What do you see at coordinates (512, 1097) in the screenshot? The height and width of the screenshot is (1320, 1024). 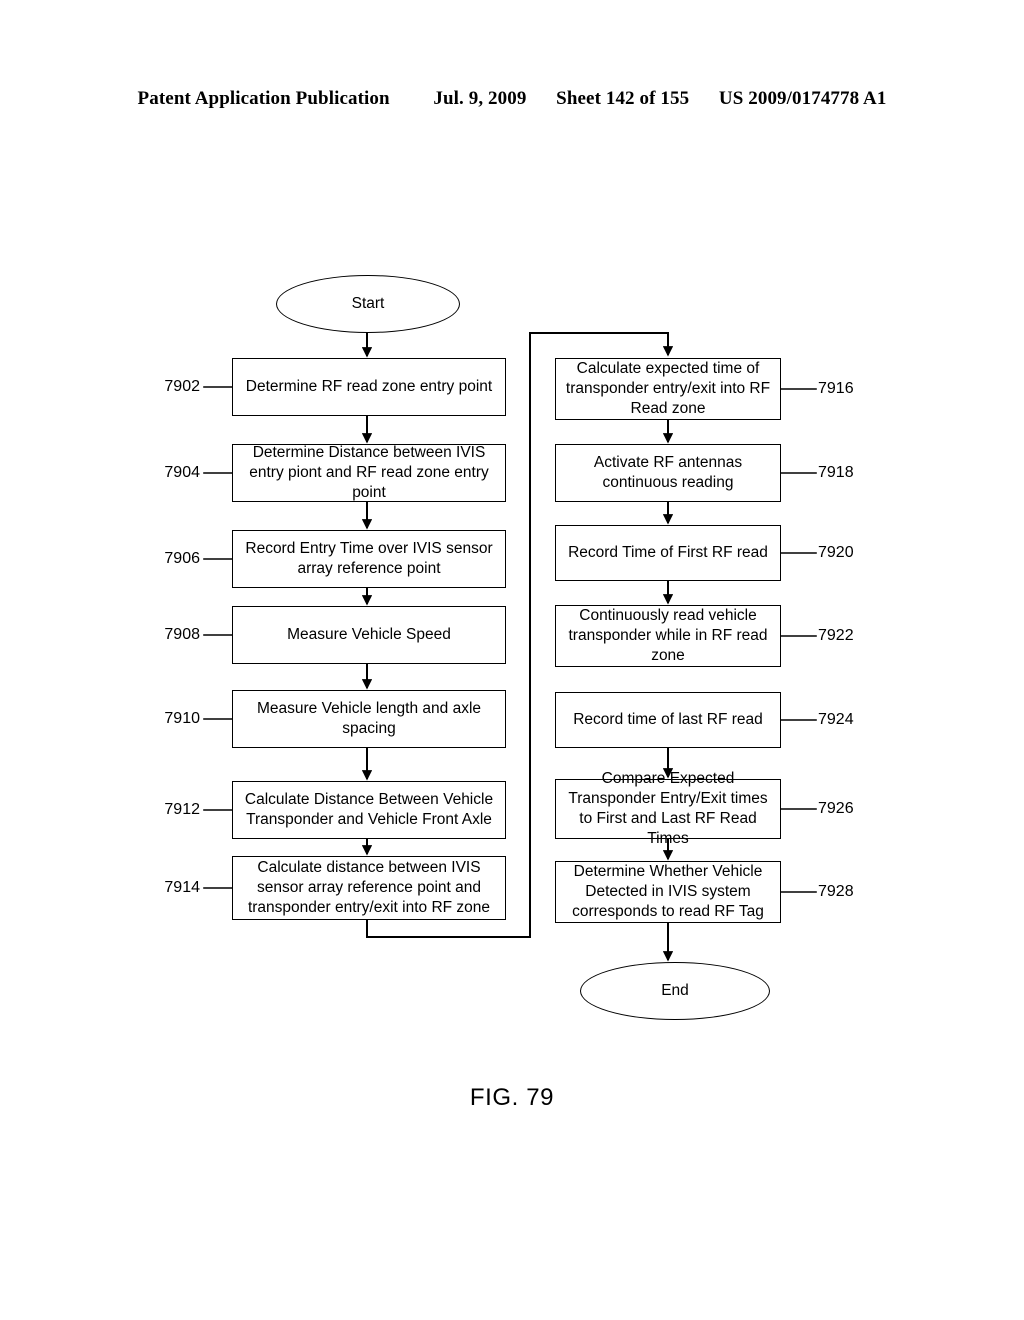 I see `figure-caption: FIG. 79` at bounding box center [512, 1097].